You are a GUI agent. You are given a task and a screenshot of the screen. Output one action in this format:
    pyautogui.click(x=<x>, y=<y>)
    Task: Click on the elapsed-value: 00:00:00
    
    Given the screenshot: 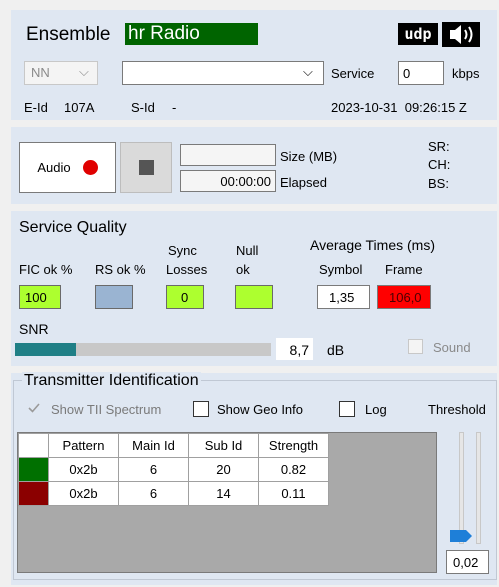 What is the action you would take?
    pyautogui.click(x=245, y=181)
    